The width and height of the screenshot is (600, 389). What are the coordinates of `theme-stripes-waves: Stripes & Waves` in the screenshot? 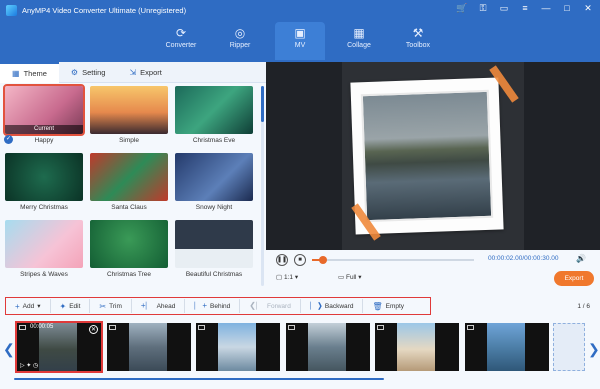 It's located at (44, 251).